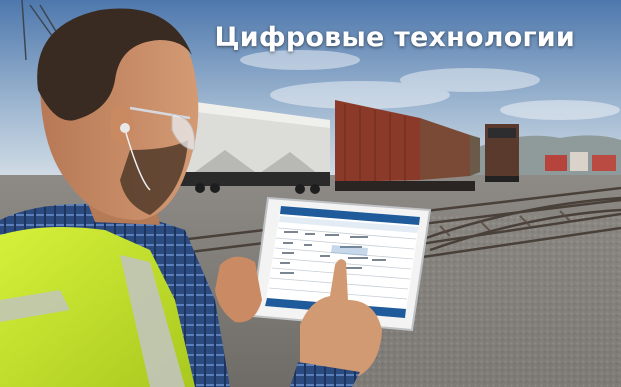 Image resolution: width=621 pixels, height=387 pixels. What do you see at coordinates (394, 37) in the screenshot?
I see `headline-text: Цифровые технологии` at bounding box center [394, 37].